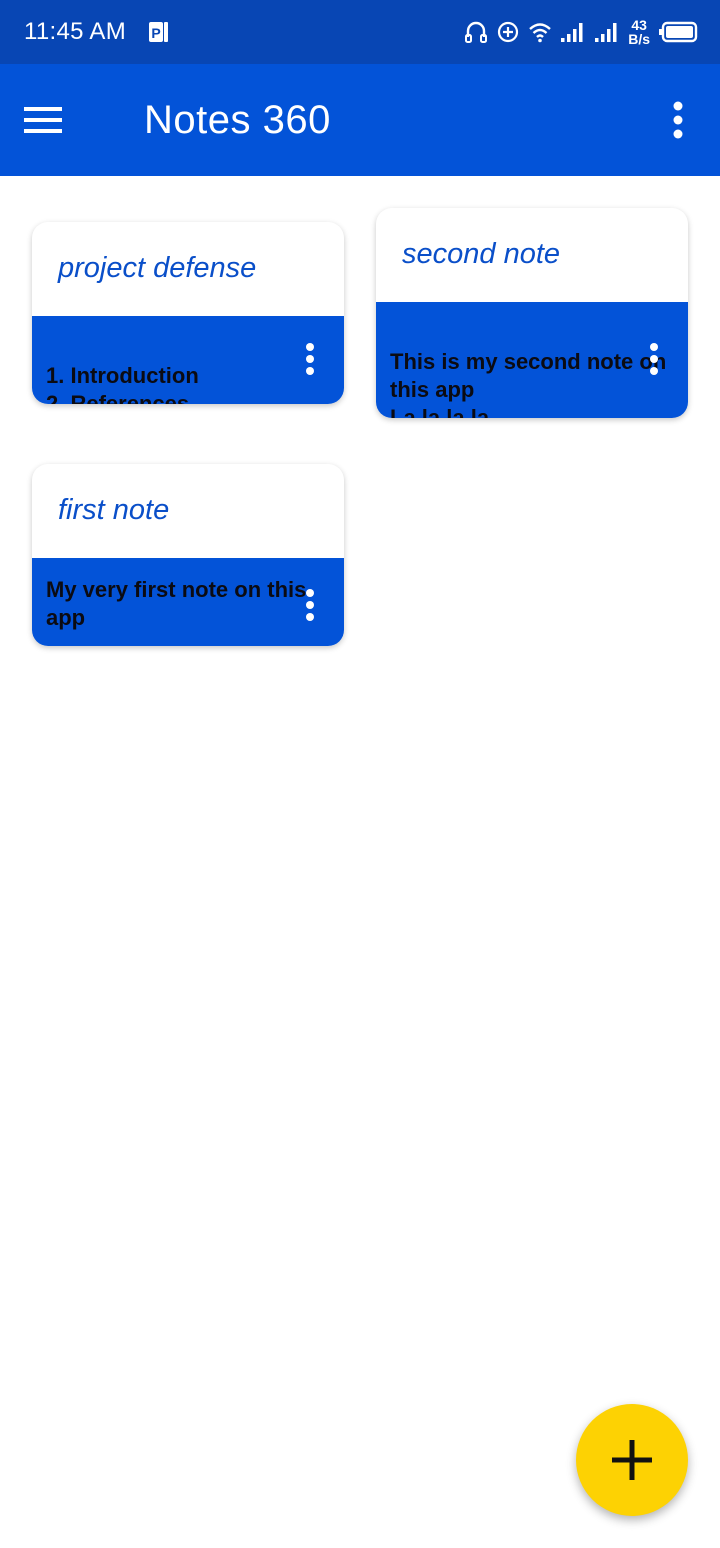 The width and height of the screenshot is (720, 1548). Describe the element at coordinates (360, 32) in the screenshot. I see `status-bar: 11:45 AM P 43 B/s` at that location.